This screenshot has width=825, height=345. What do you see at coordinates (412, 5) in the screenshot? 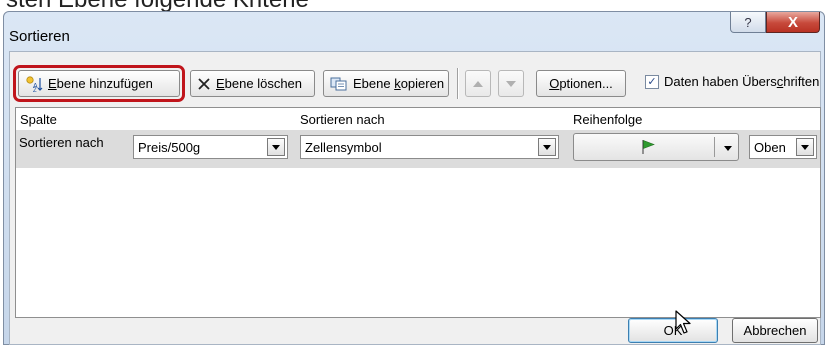
I see `background-caption-text: sten Ebene folgende Kriterie` at bounding box center [412, 5].